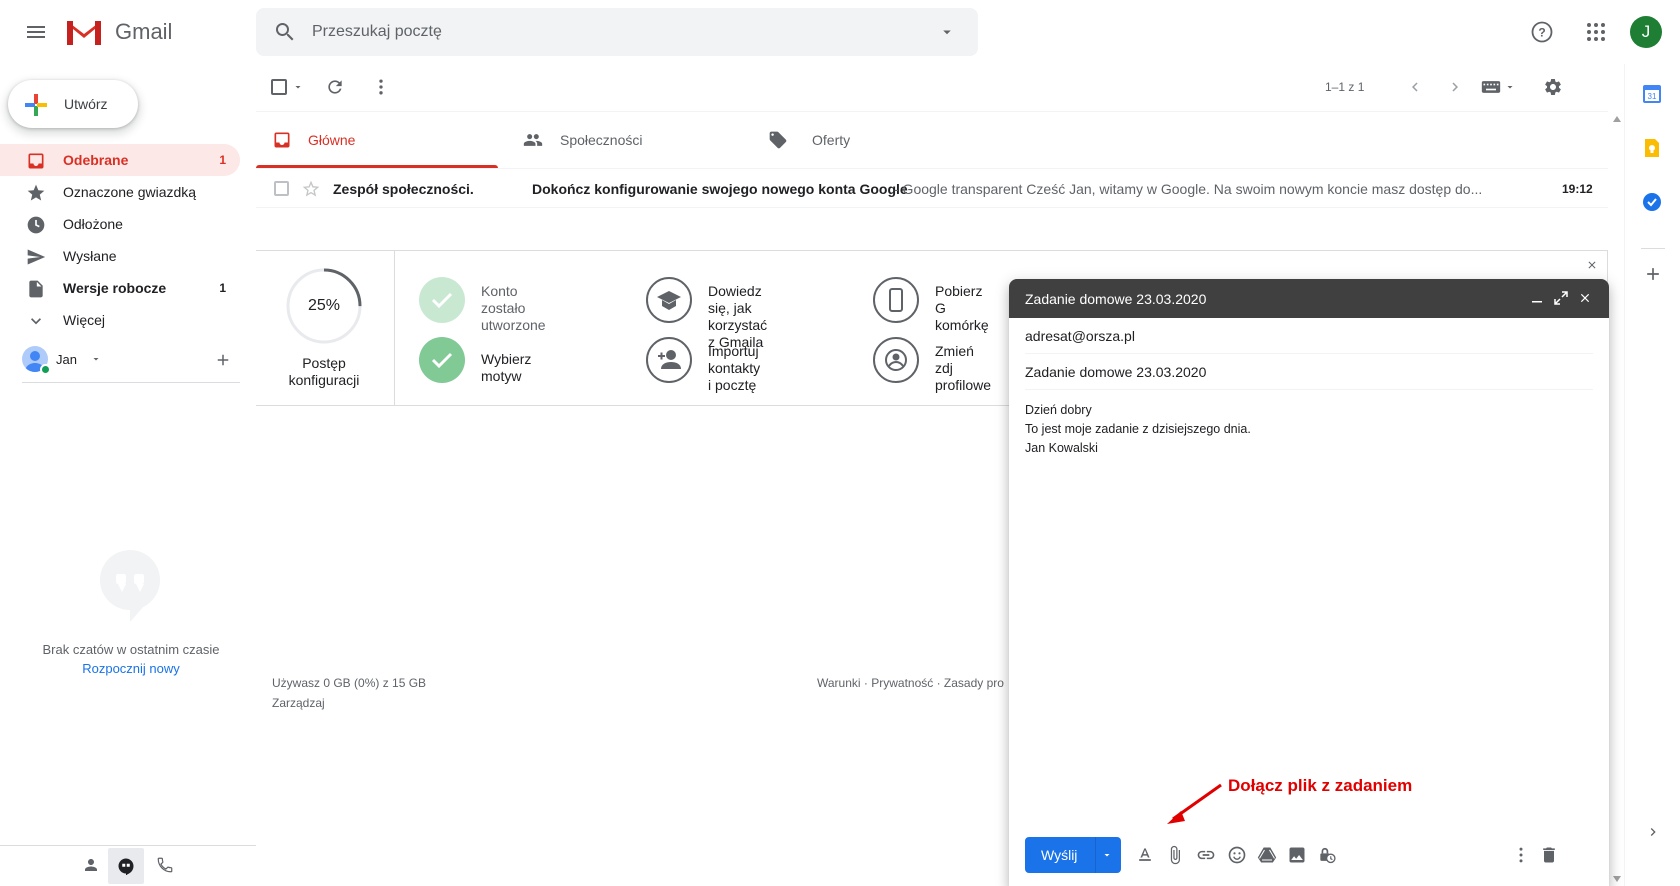 This screenshot has width=1680, height=886. What do you see at coordinates (1309, 336) in the screenshot?
I see `recipients-field: adresat@orsza.pl` at bounding box center [1309, 336].